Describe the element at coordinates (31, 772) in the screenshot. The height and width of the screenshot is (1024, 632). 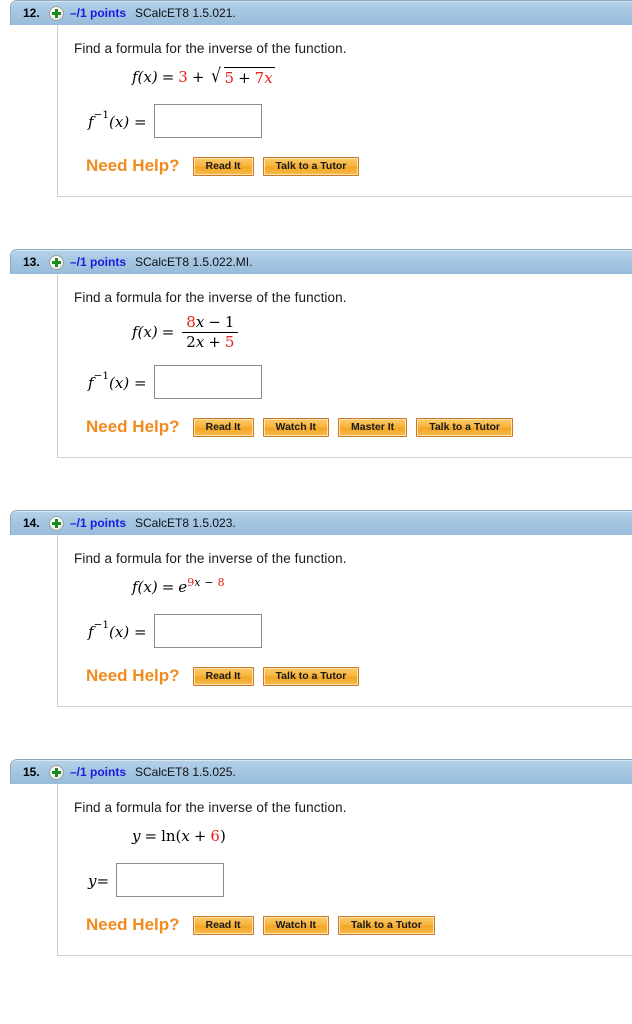
I see `problem-number: 15.` at that location.